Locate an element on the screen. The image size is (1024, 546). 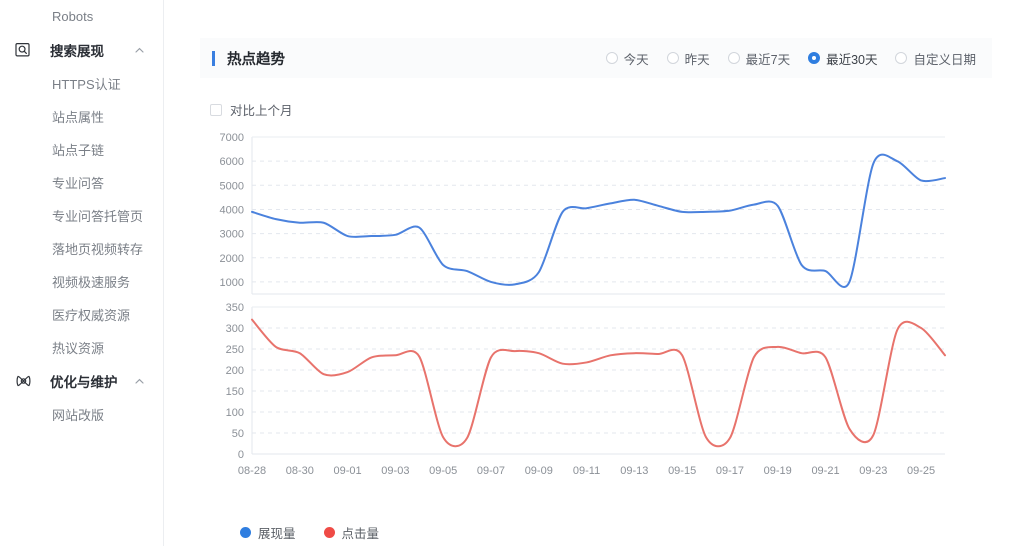
y-axis-tick-label: 200 is located at coordinates (235, 371).